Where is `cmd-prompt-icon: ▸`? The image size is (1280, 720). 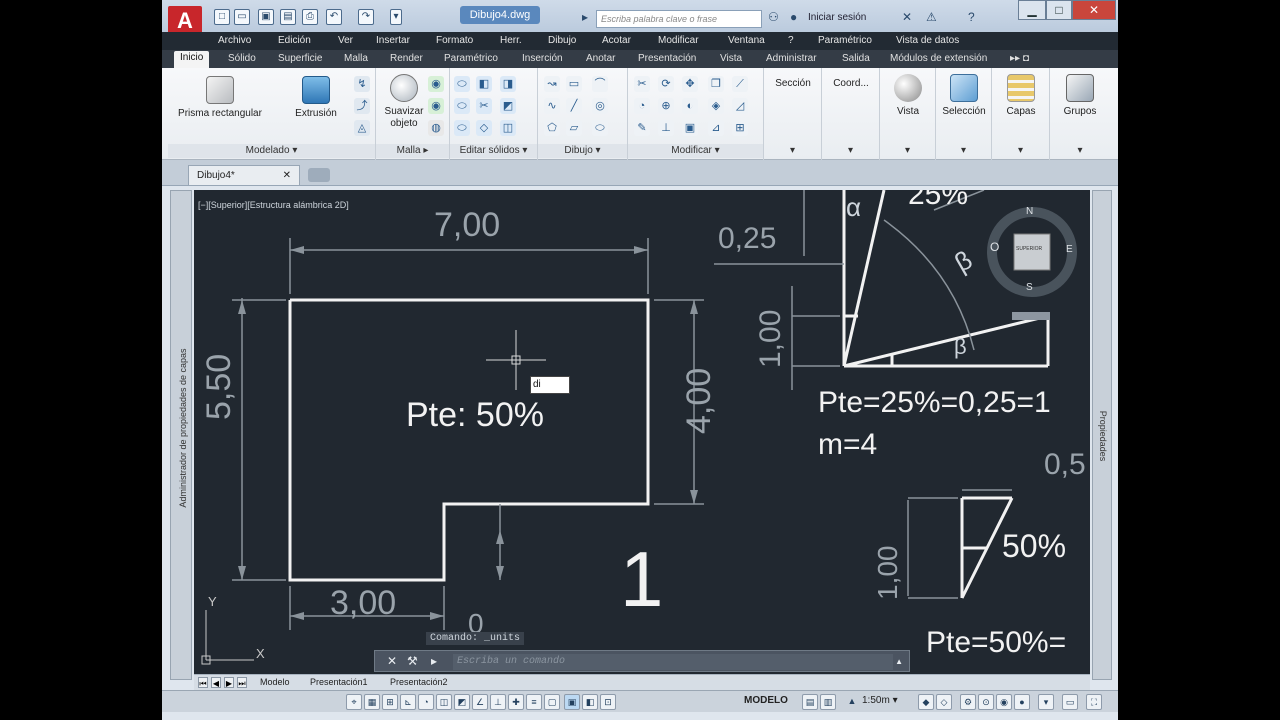
cmd-prompt-icon: ▸ is located at coordinates (434, 661).